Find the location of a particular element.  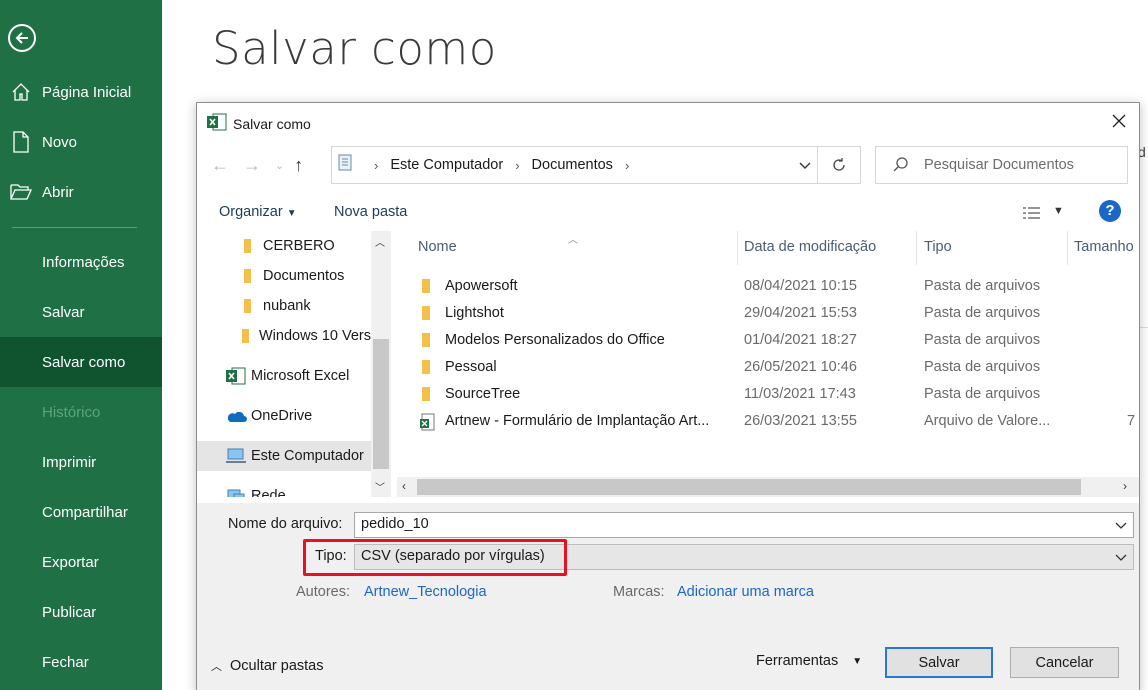

tree-item-this-pc: Este Computador is located at coordinates (284, 456).